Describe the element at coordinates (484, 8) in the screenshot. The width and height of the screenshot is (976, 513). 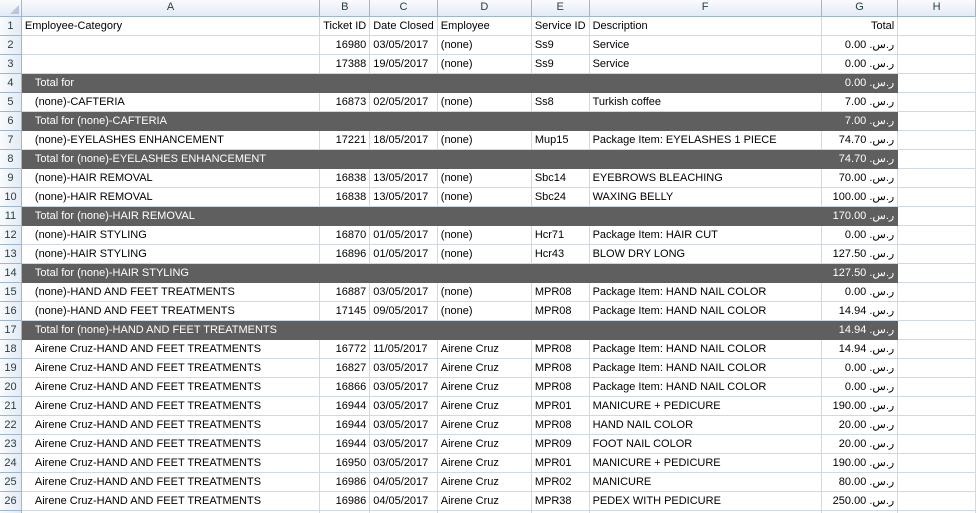
I see `column-header-d: D` at that location.